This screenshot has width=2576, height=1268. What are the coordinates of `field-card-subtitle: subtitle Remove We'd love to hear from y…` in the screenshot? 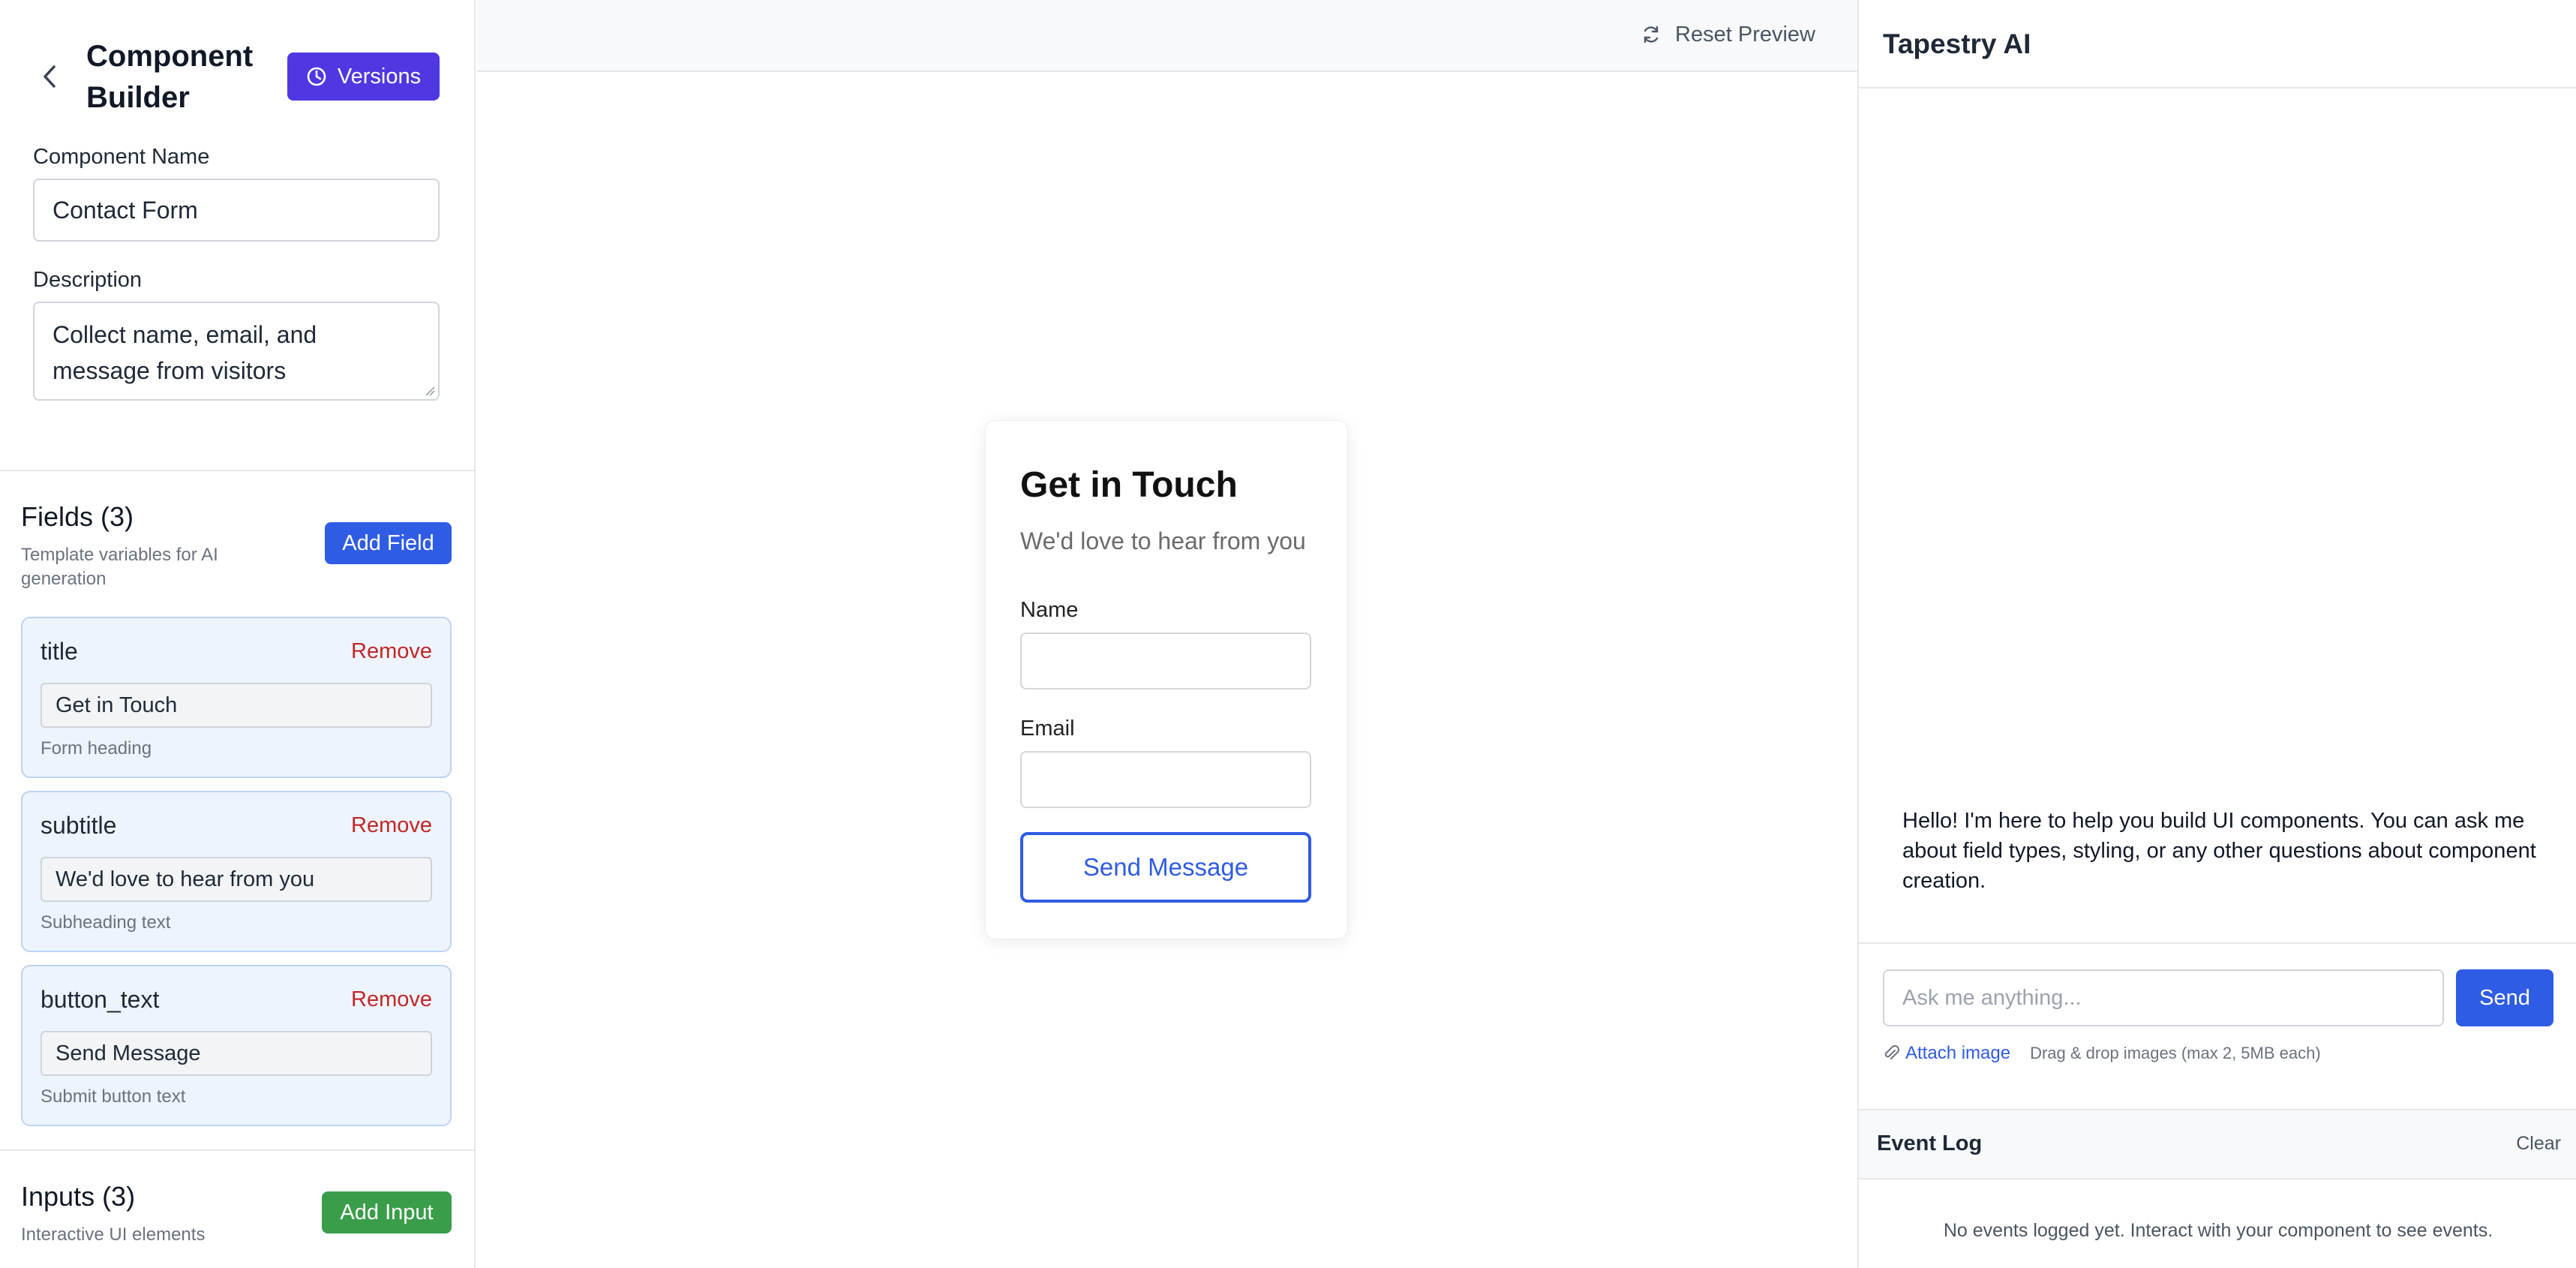 It's located at (236, 871).